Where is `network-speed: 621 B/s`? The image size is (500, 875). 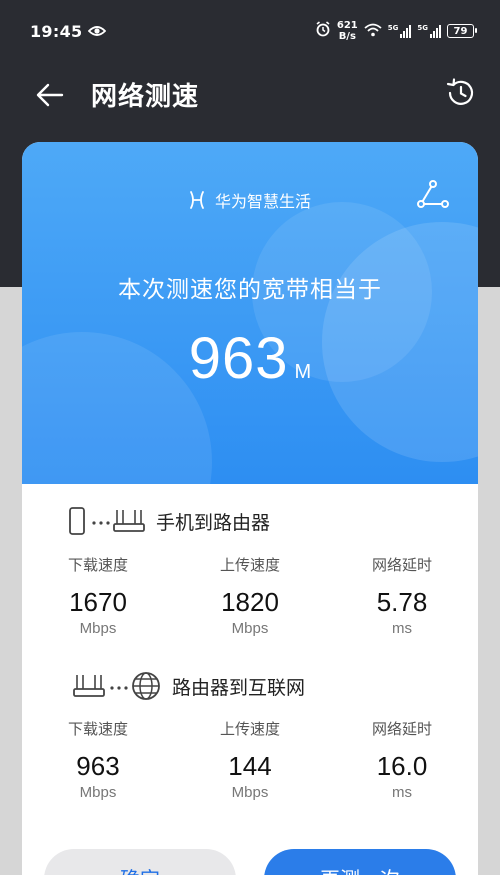 network-speed: 621 B/s is located at coordinates (347, 31).